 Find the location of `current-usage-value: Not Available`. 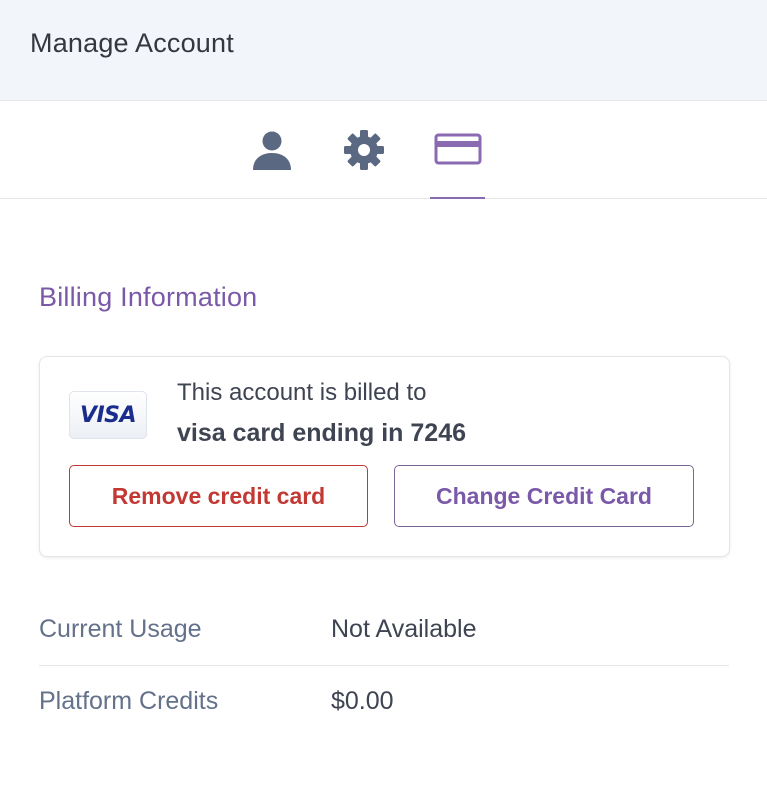

current-usage-value: Not Available is located at coordinates (404, 629).